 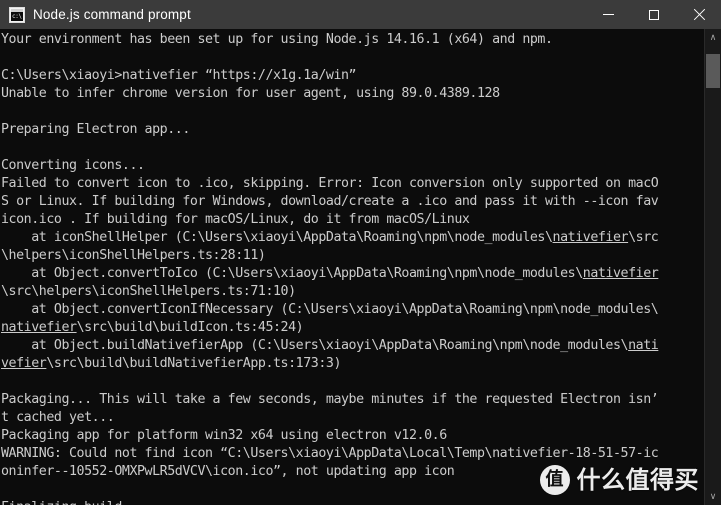 What do you see at coordinates (352, 328) in the screenshot?
I see `console-line: nativefier\src\build\buildIcon.ts:45:24)` at bounding box center [352, 328].